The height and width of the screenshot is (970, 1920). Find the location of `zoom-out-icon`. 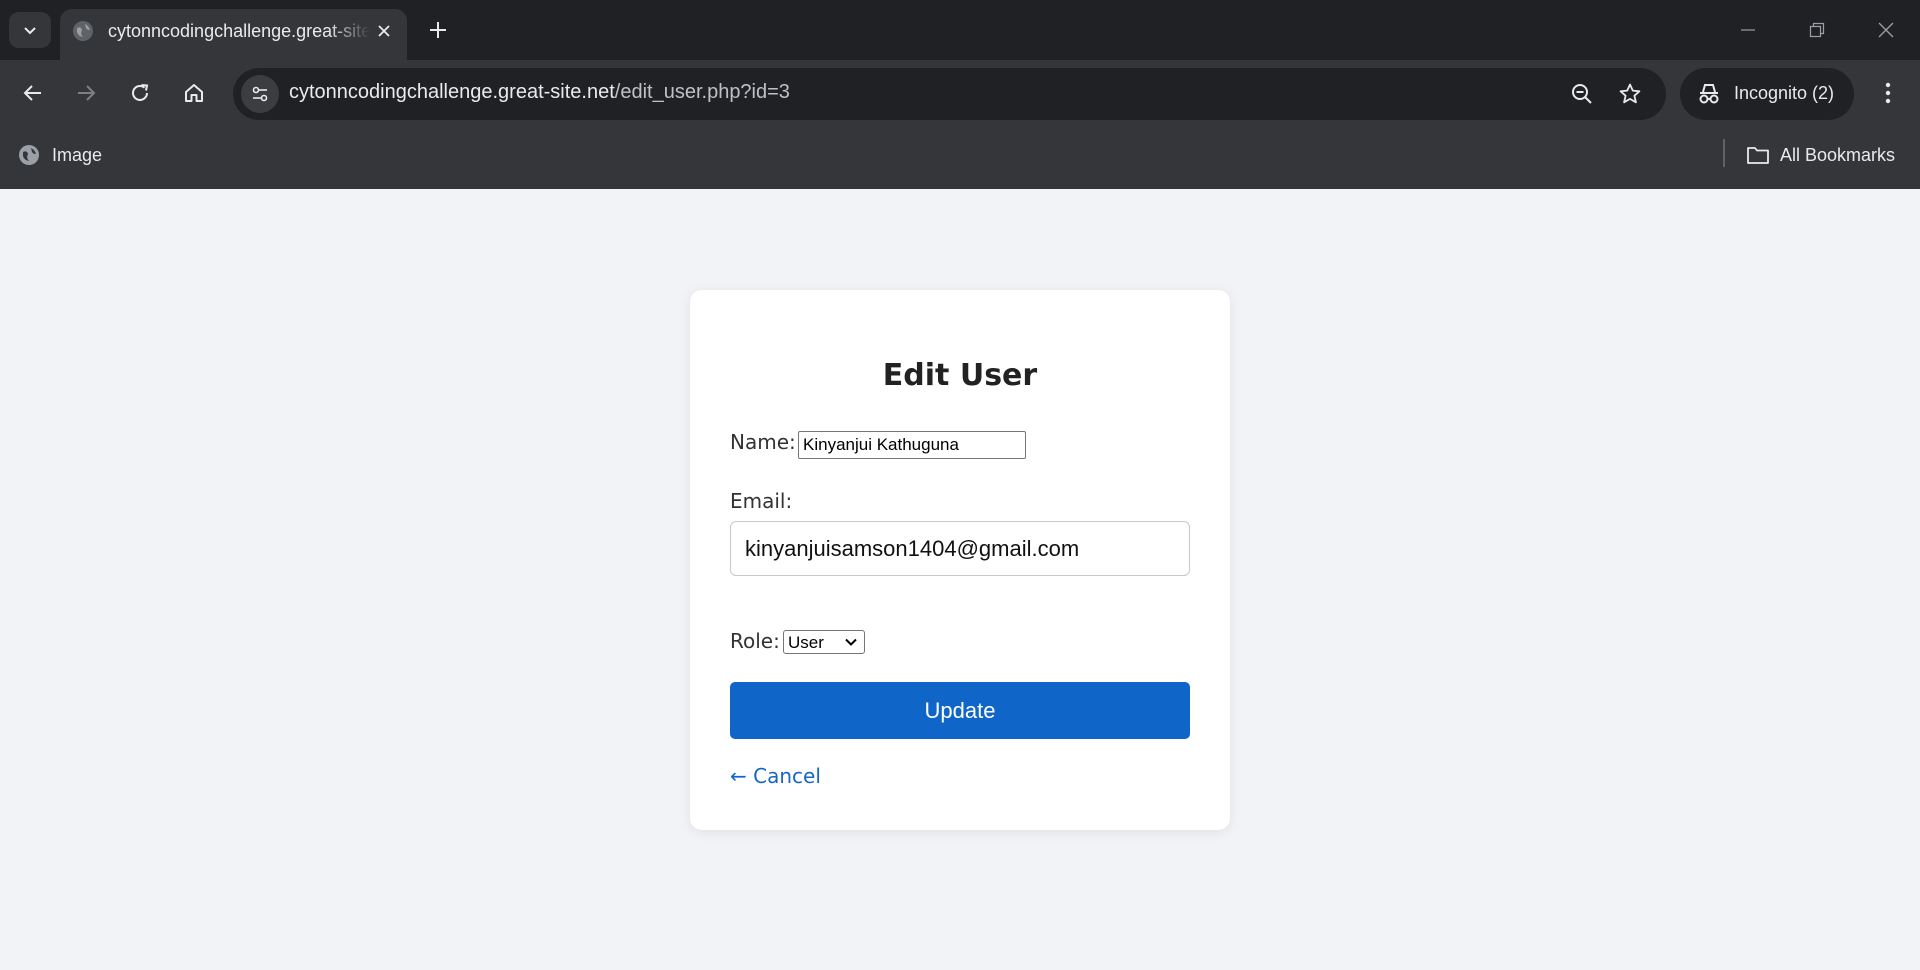

zoom-out-icon is located at coordinates (1582, 94).